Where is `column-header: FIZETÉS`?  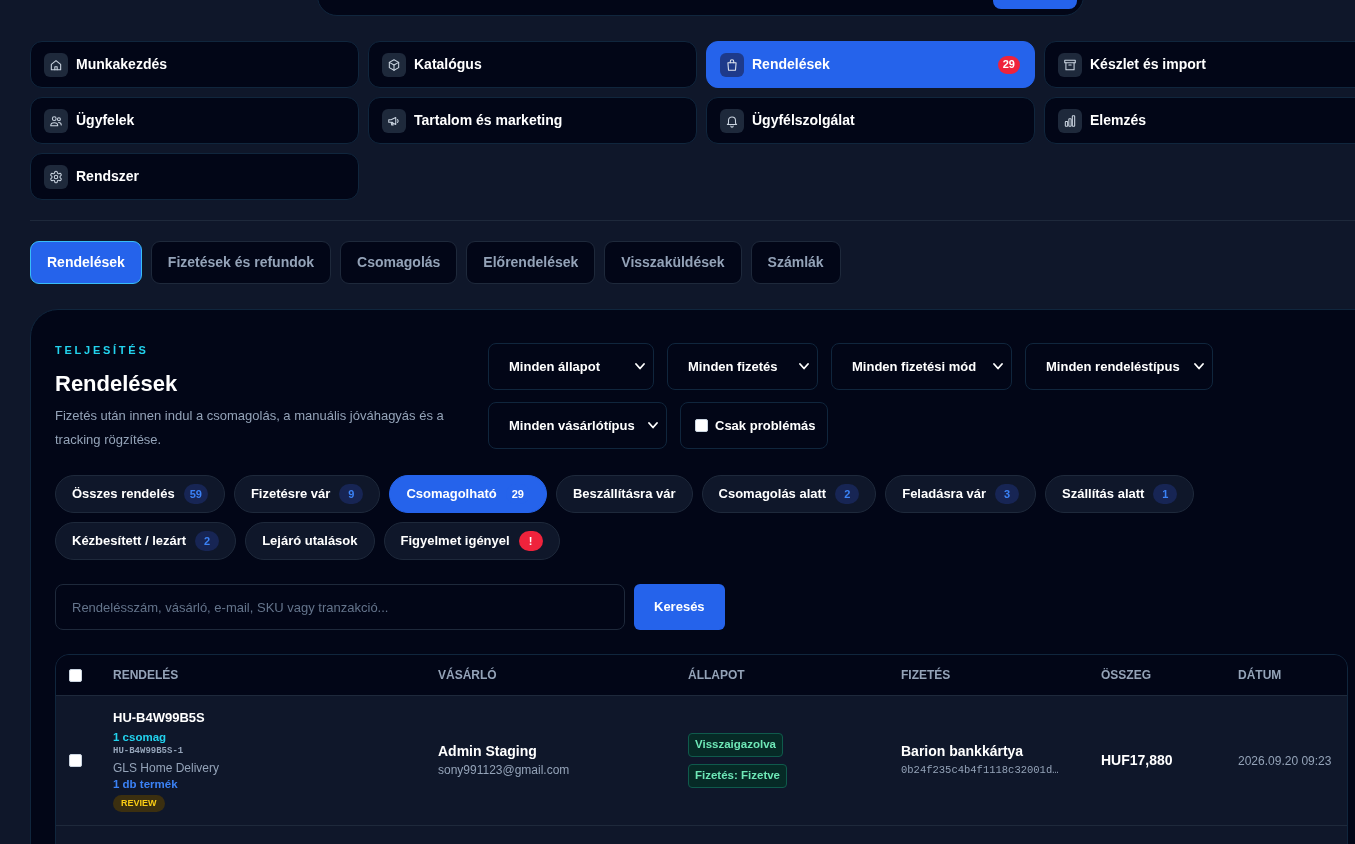
column-header: FIZETÉS is located at coordinates (926, 675).